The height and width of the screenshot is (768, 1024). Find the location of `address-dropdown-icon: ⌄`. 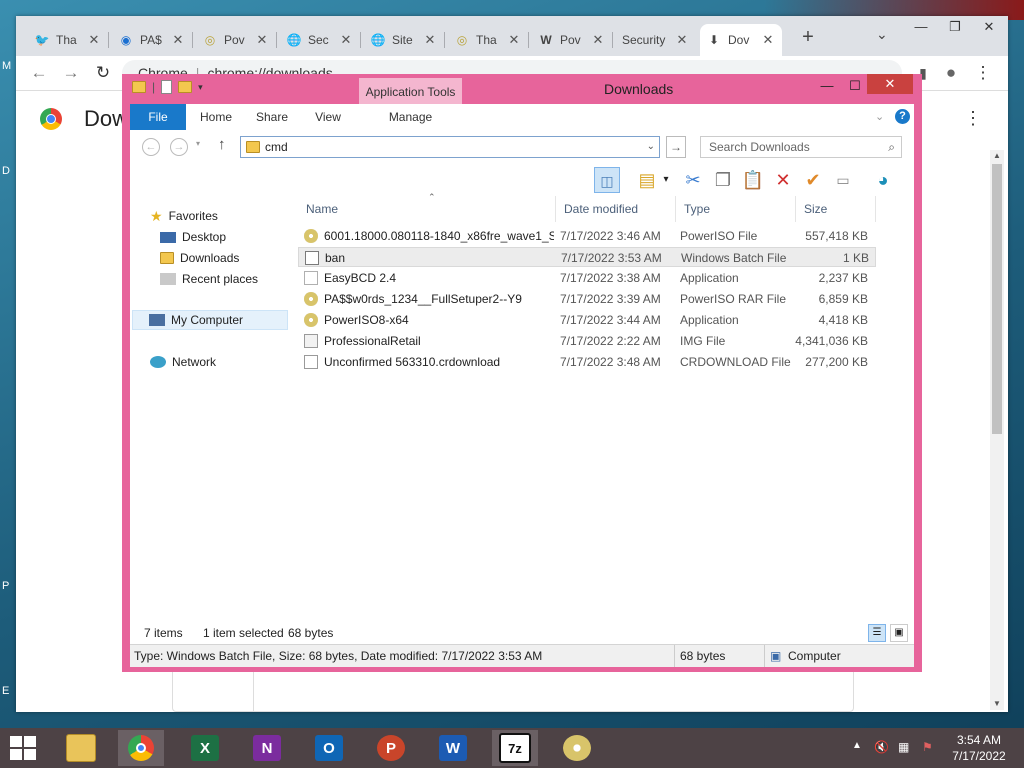

address-dropdown-icon: ⌄ is located at coordinates (651, 147).